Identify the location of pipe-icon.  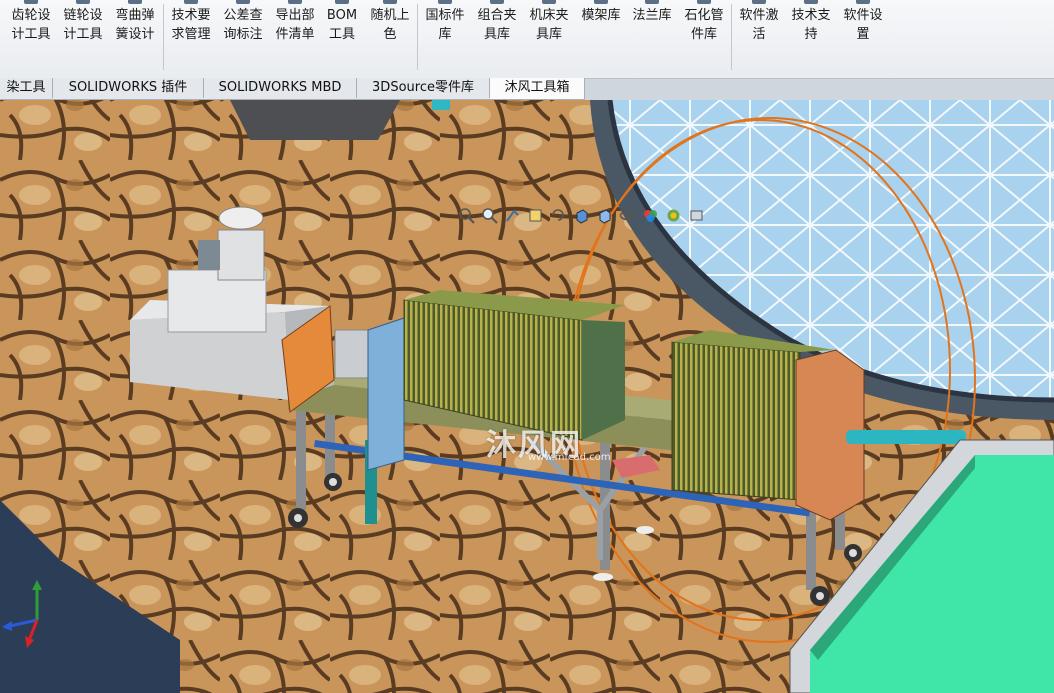
(704, 2).